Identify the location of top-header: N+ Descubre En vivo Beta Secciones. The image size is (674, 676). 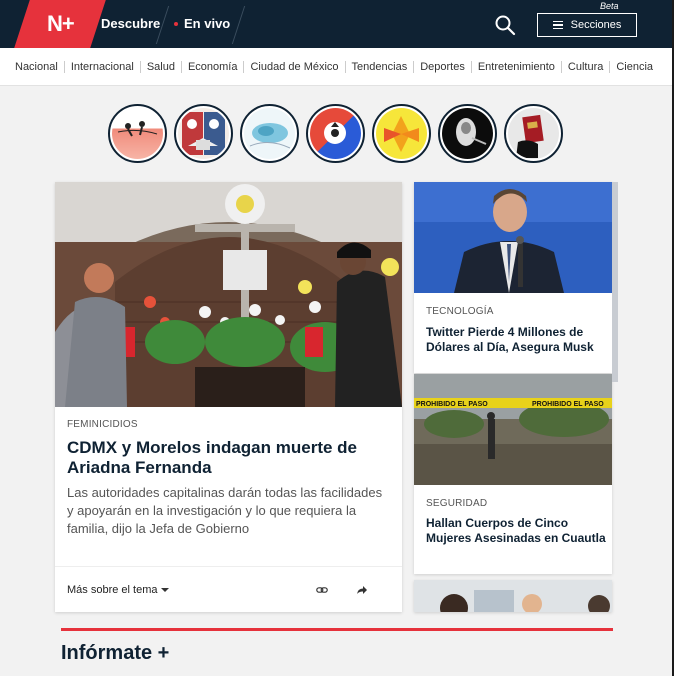
(337, 24).